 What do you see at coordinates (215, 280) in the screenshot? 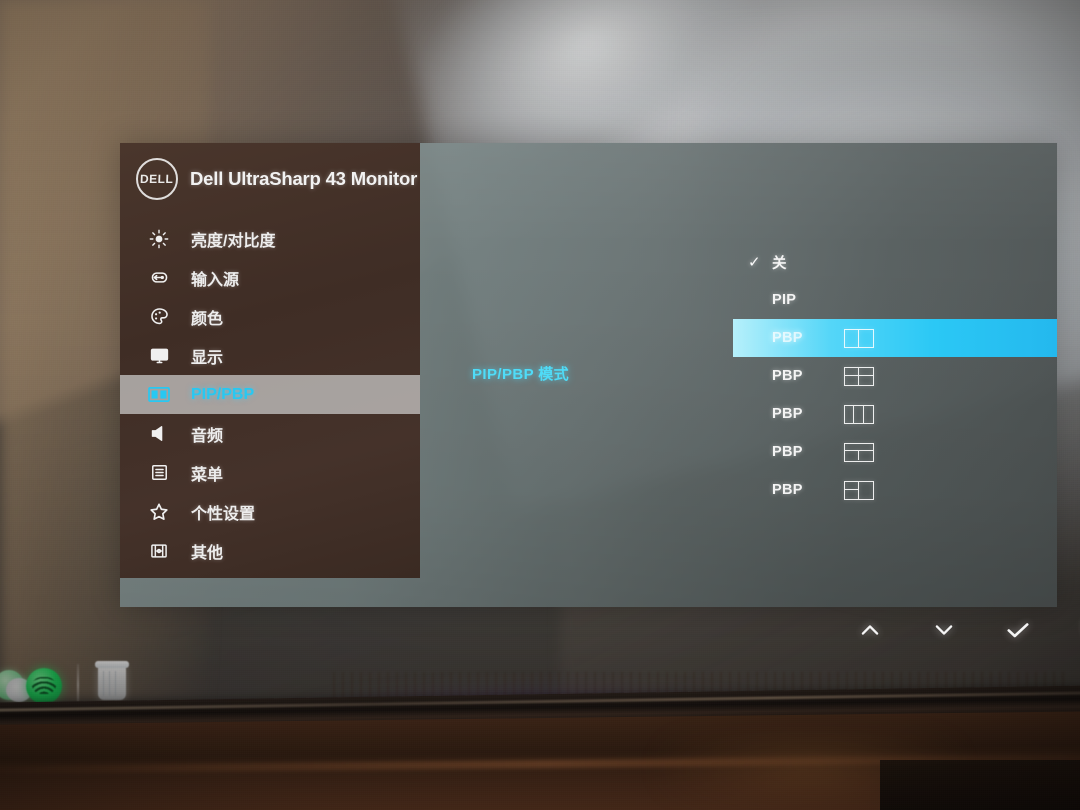
I see `sidebar-item-label: 输入源` at bounding box center [215, 280].